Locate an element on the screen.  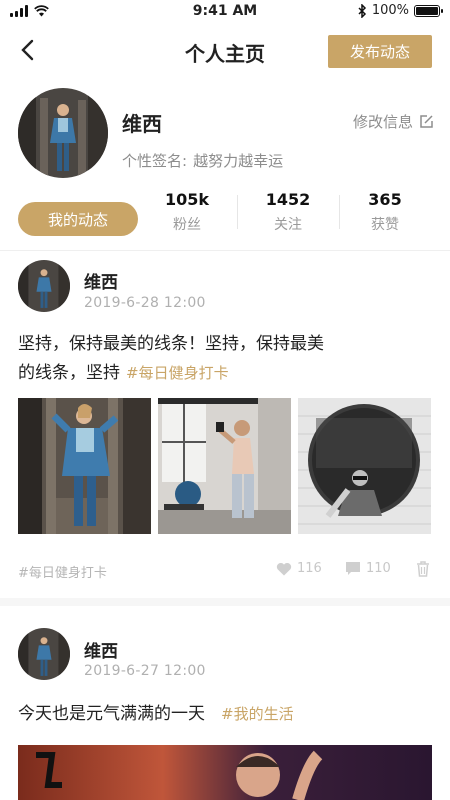
battery-icon is located at coordinates (428, 10).